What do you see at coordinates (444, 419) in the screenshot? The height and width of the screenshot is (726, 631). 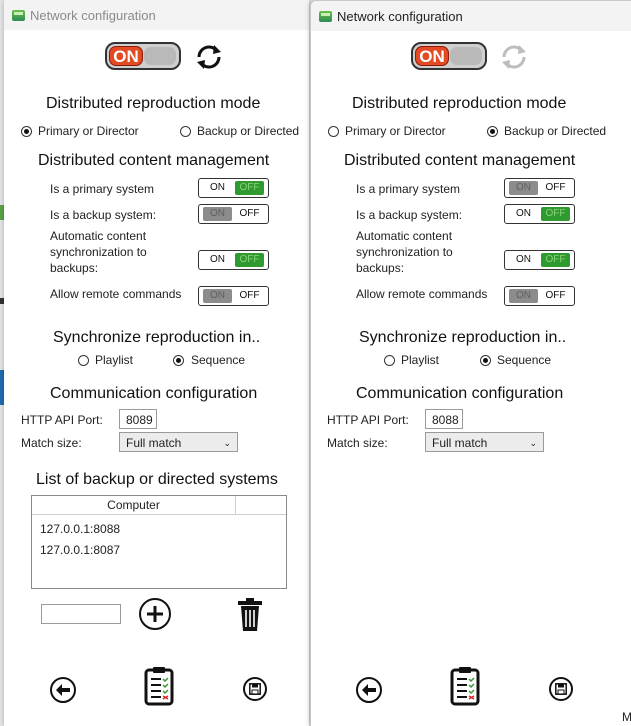 I see `http-port-input: 8088` at bounding box center [444, 419].